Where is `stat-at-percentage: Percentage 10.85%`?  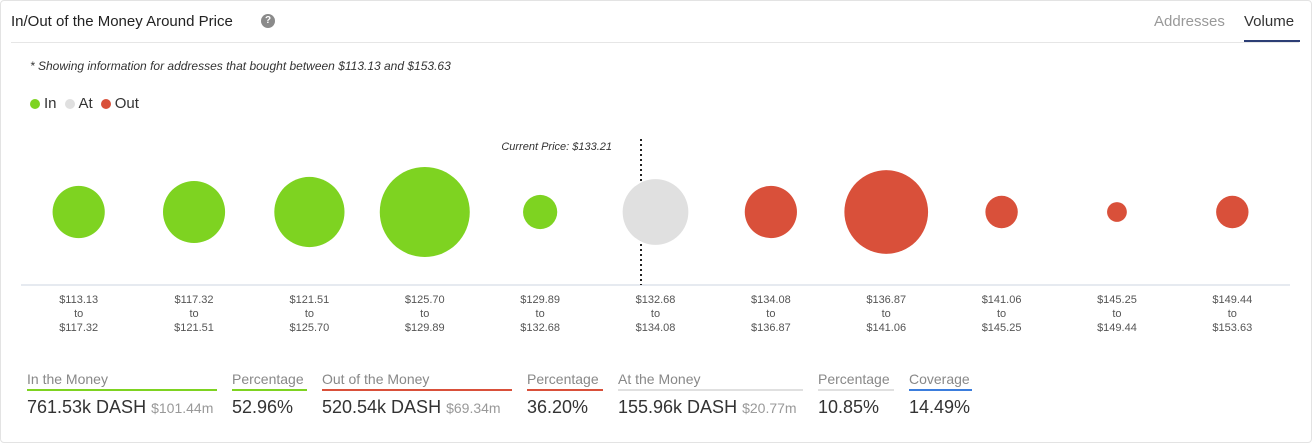 stat-at-percentage: Percentage 10.85% is located at coordinates (856, 394).